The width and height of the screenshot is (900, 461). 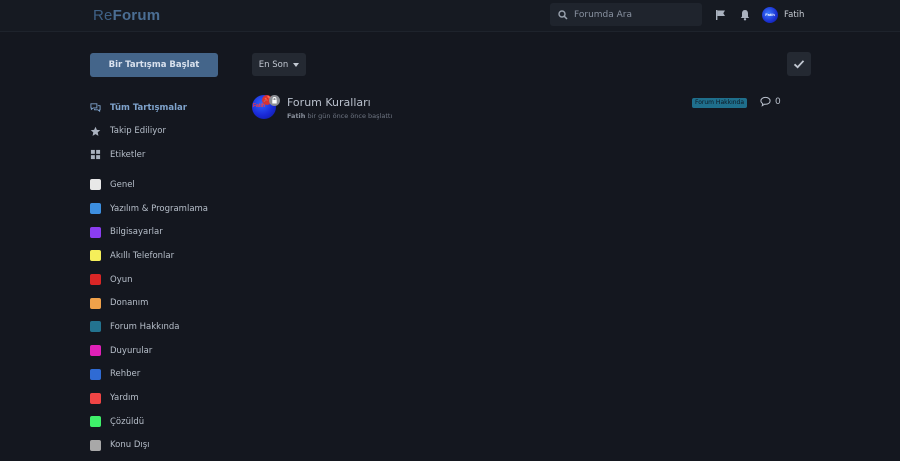 What do you see at coordinates (273, 64) in the screenshot?
I see `sort-label: En Son` at bounding box center [273, 64].